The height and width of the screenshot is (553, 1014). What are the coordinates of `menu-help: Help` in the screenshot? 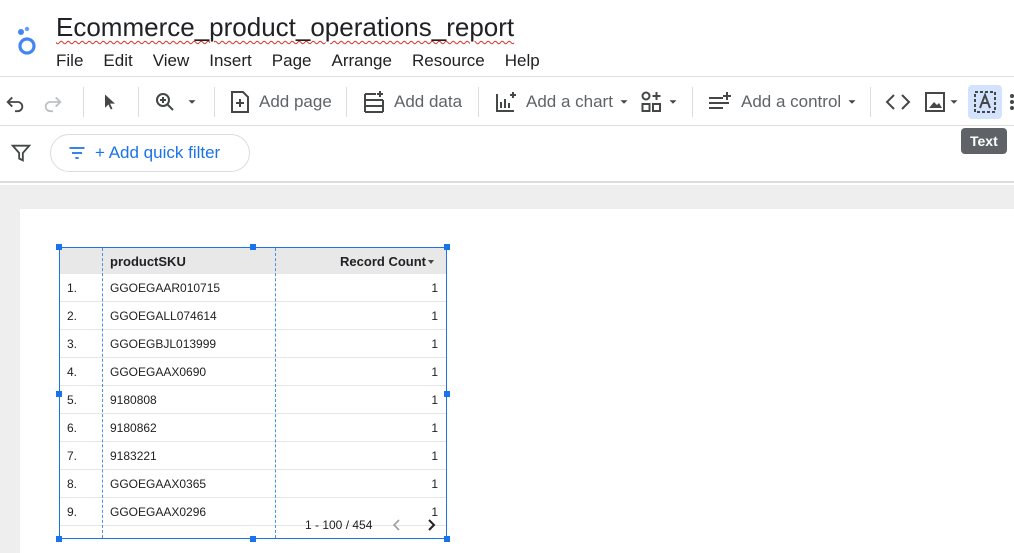 It's located at (522, 61).